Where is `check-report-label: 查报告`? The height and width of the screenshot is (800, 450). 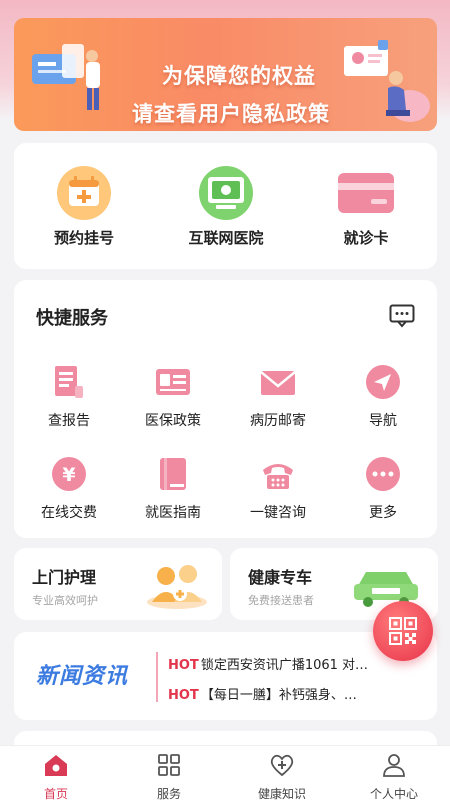
check-report-label: 查报告 is located at coordinates (69, 421).